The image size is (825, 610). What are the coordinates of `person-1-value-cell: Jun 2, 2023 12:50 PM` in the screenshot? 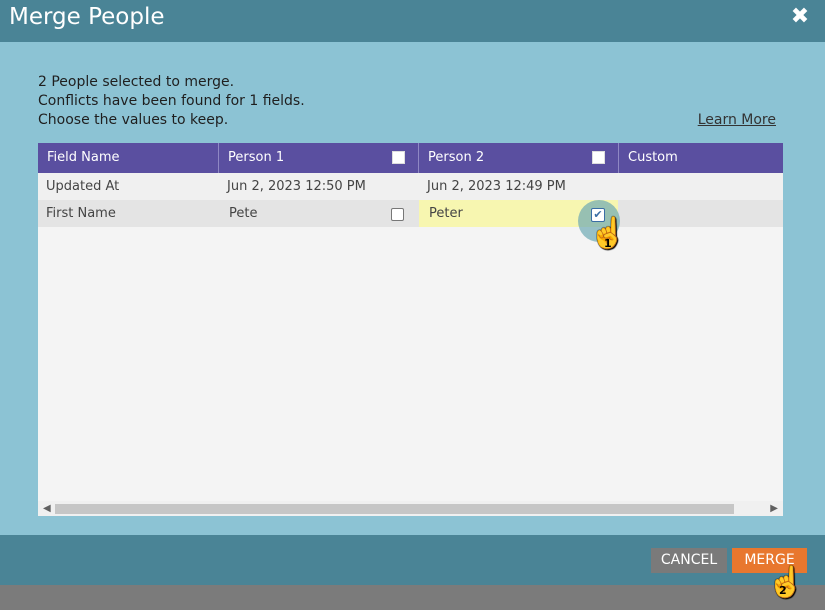 It's located at (296, 186).